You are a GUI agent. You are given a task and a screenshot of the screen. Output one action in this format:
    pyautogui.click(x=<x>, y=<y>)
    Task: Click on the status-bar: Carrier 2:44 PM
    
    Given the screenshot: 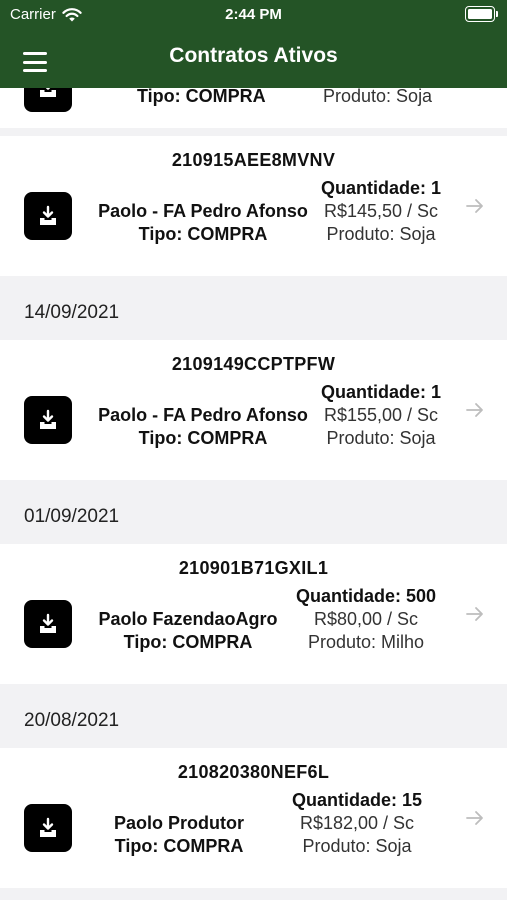 What is the action you would take?
    pyautogui.click(x=253, y=15)
    